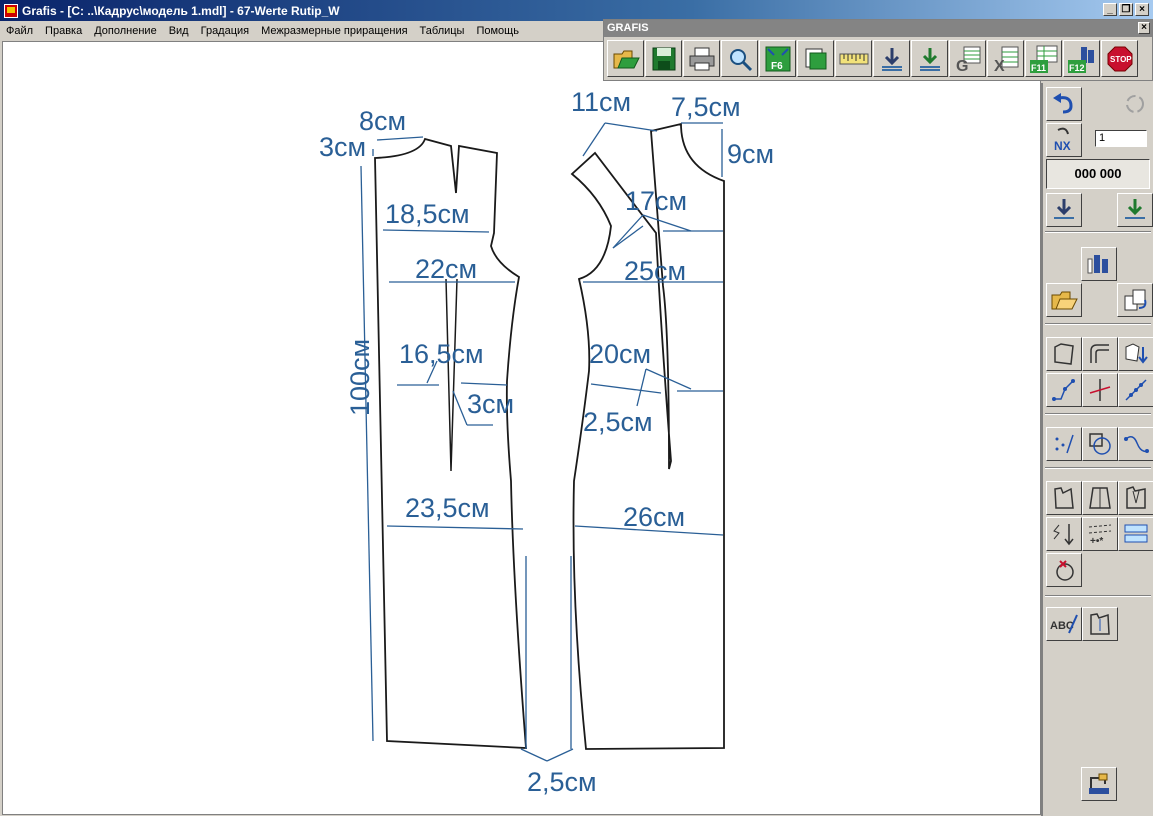 The height and width of the screenshot is (816, 1153). I want to click on annotations-button: +•*, so click(1100, 534).